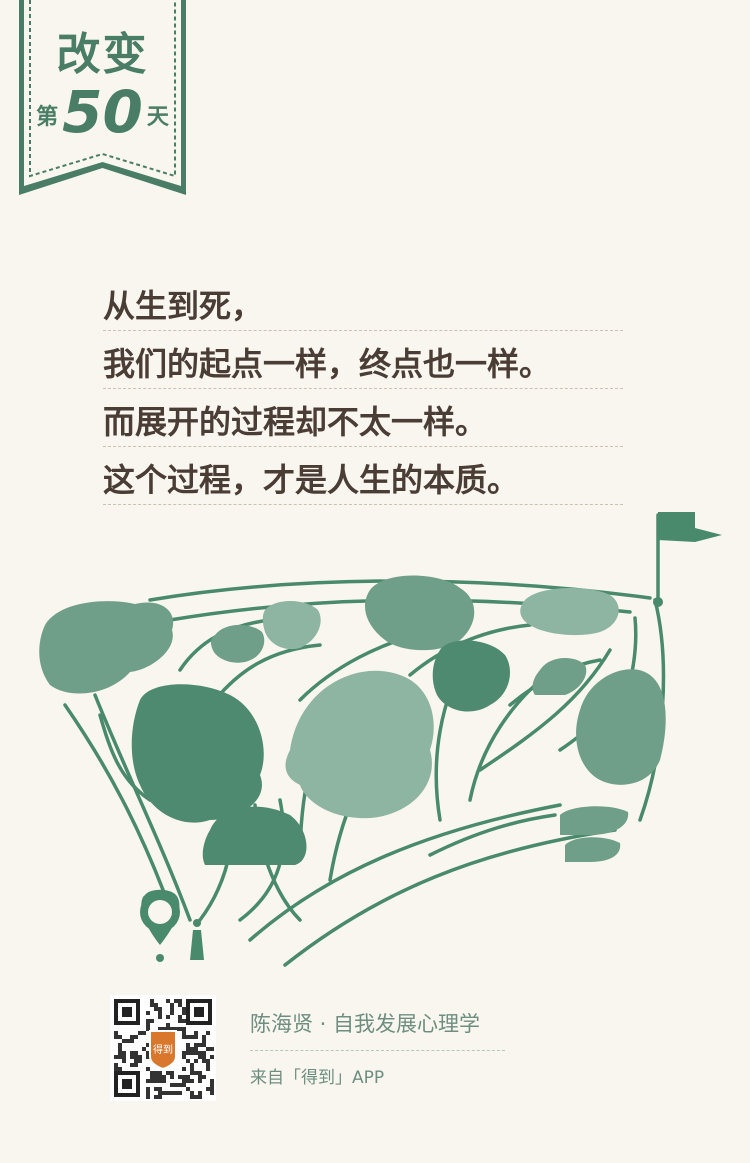 The width and height of the screenshot is (750, 1163). I want to click on flag-icon, so click(687, 559).